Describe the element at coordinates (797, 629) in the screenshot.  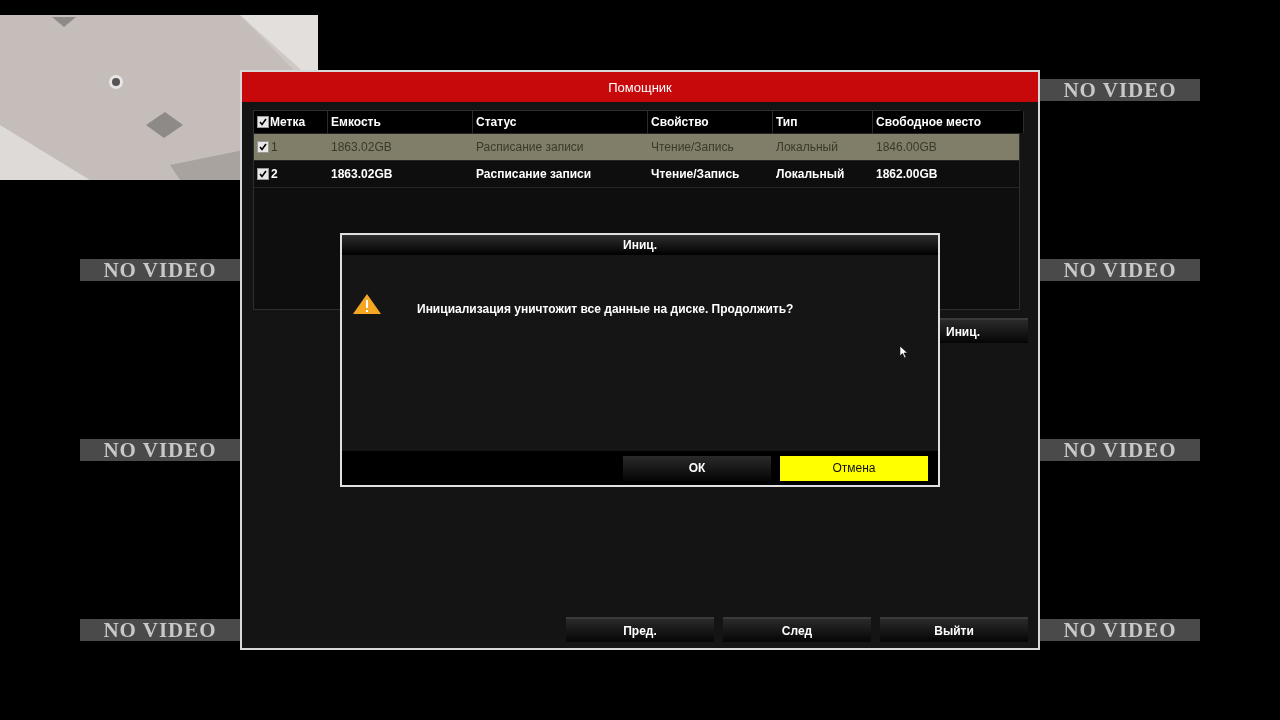
I see `nav-button: След` at that location.